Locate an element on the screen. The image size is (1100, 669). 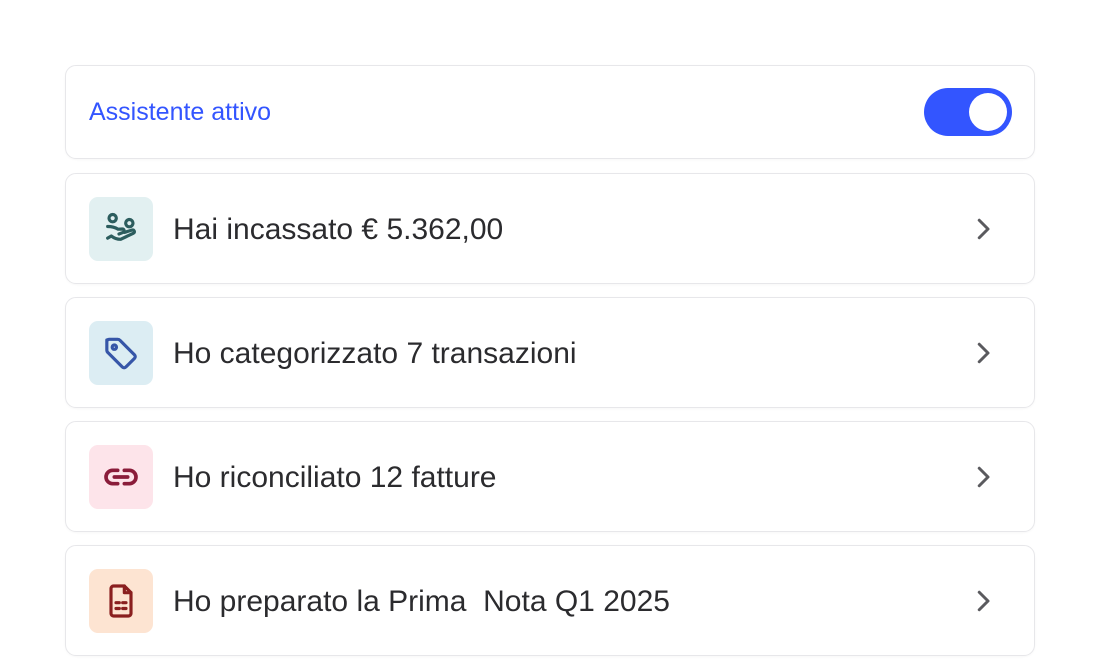
assistant-status-card: Assistente attivo is located at coordinates (550, 112).